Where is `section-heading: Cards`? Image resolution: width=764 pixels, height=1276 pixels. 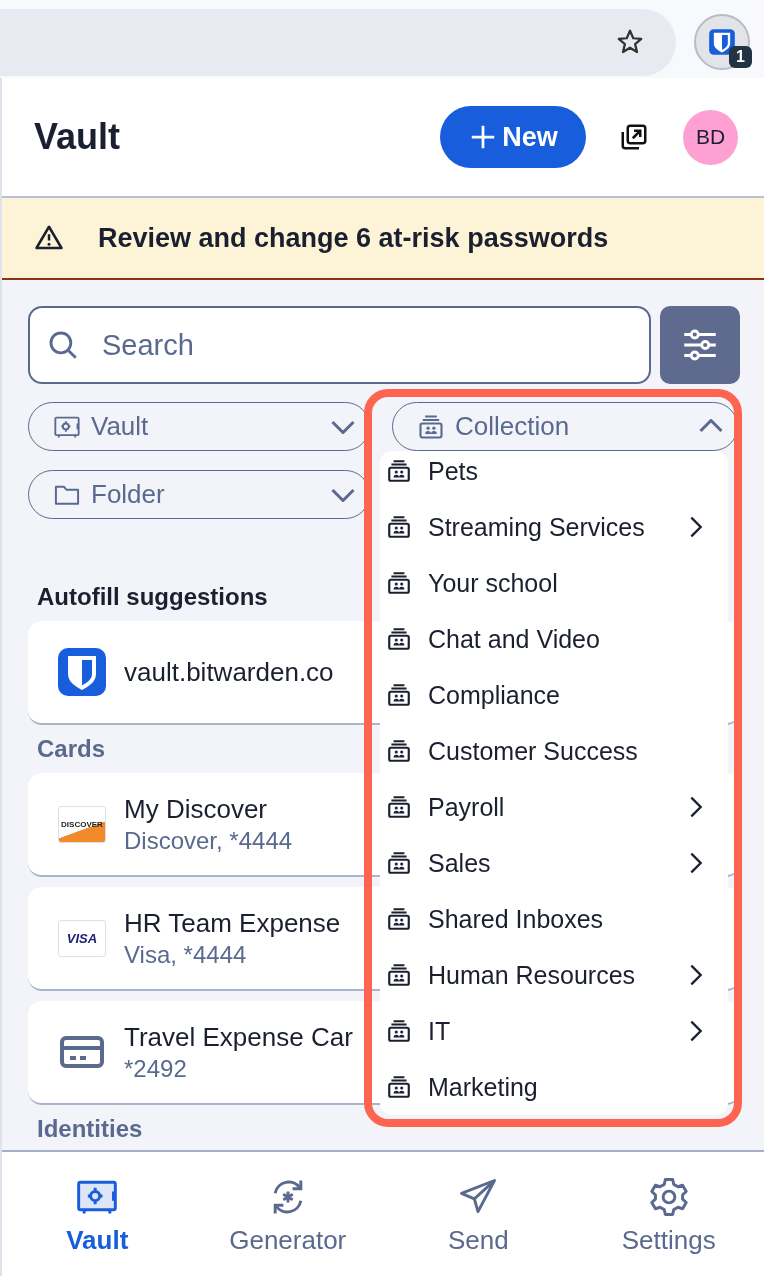
section-heading: Cards is located at coordinates (71, 749).